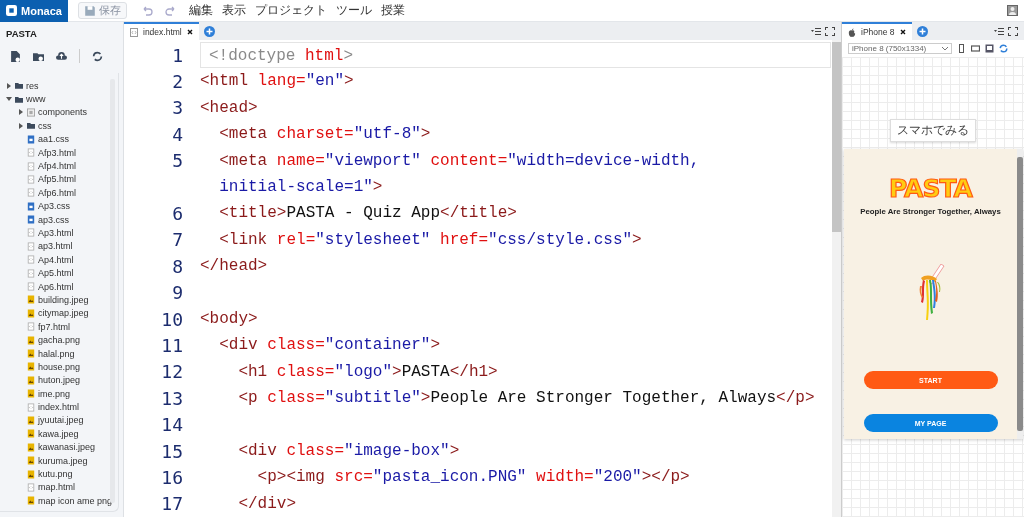 This screenshot has width=1024, height=517. I want to click on apple-icon, so click(852, 32).